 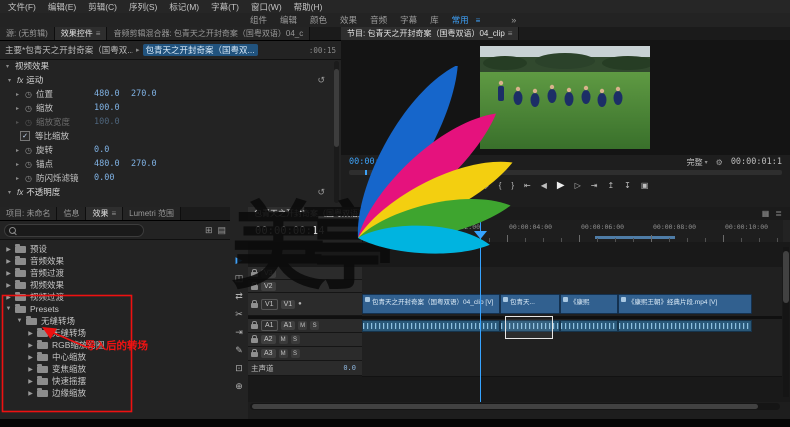 I want to click on track-header-master: 主声道 0.0, so click(x=305, y=368).